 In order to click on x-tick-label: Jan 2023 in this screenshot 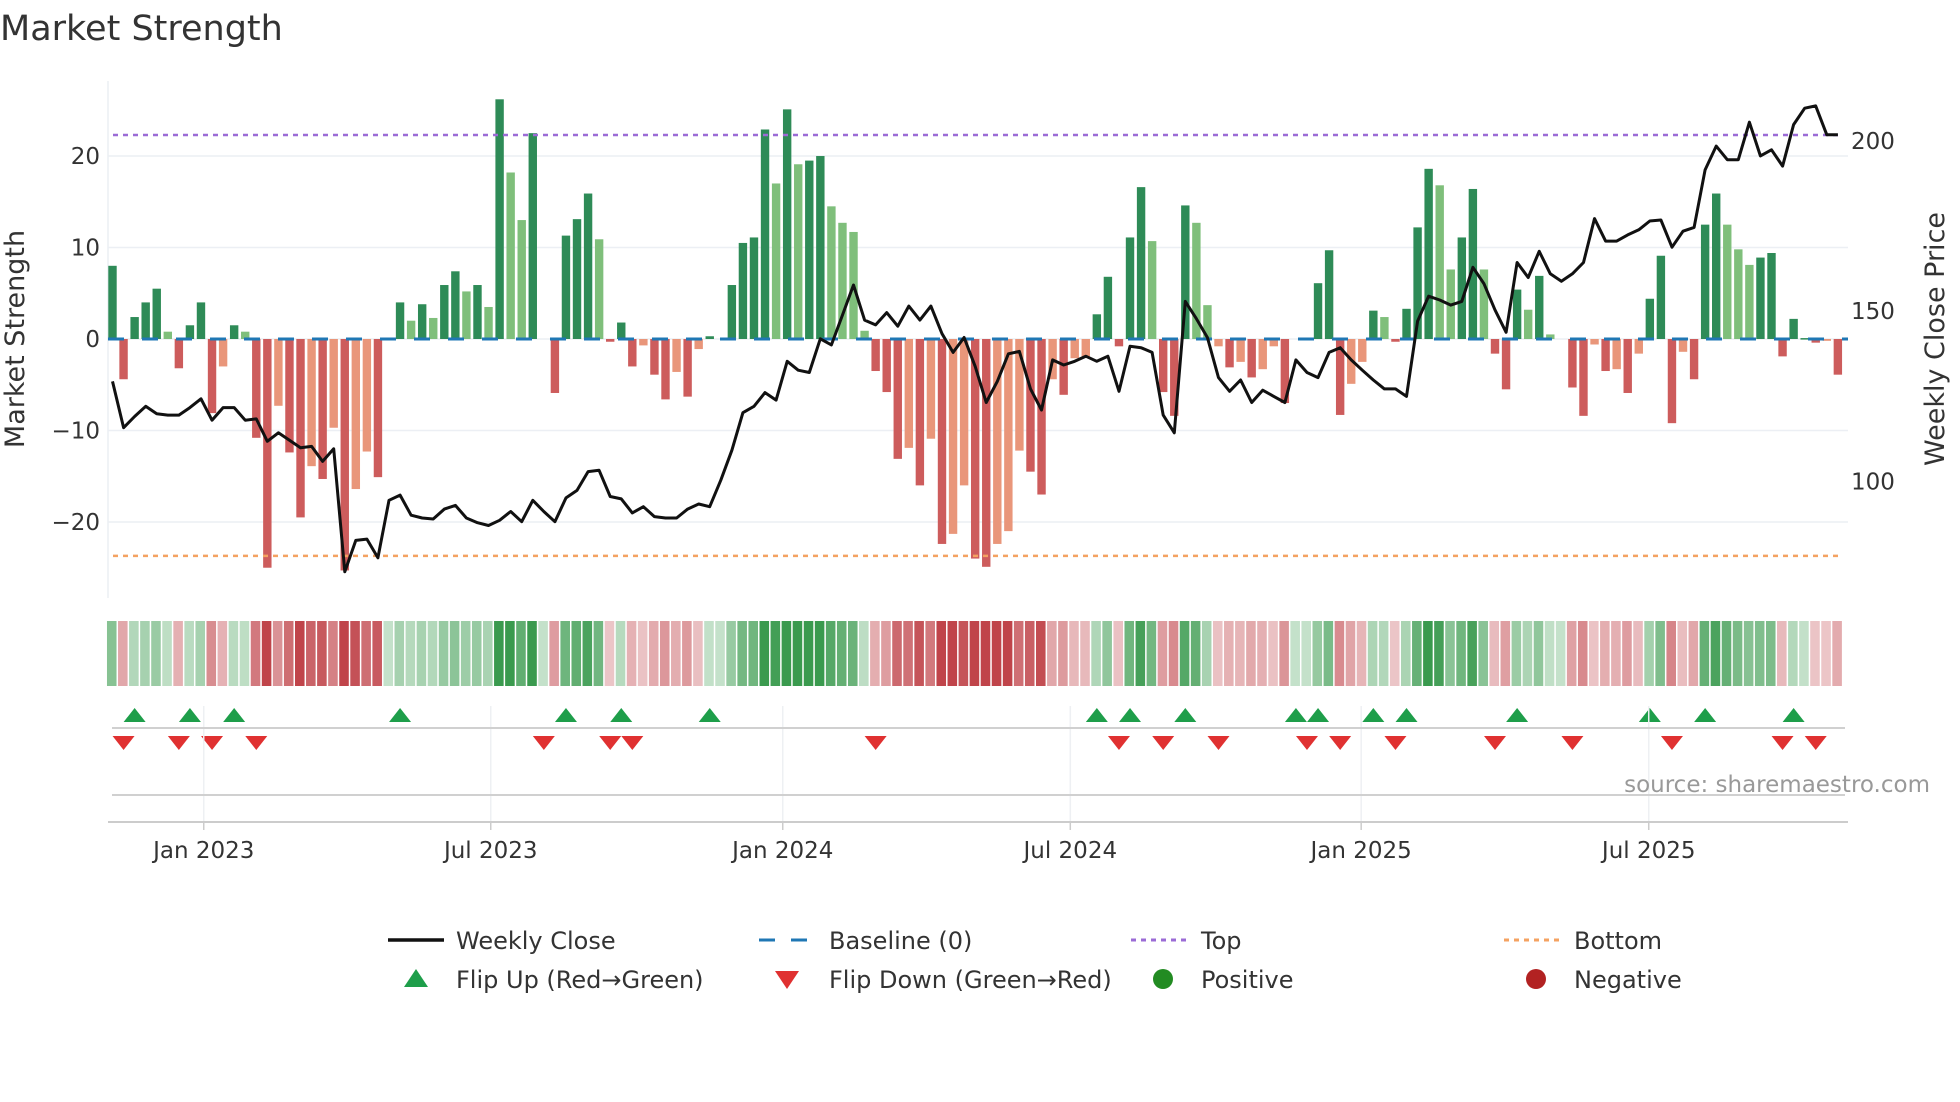, I will do `click(202, 851)`.